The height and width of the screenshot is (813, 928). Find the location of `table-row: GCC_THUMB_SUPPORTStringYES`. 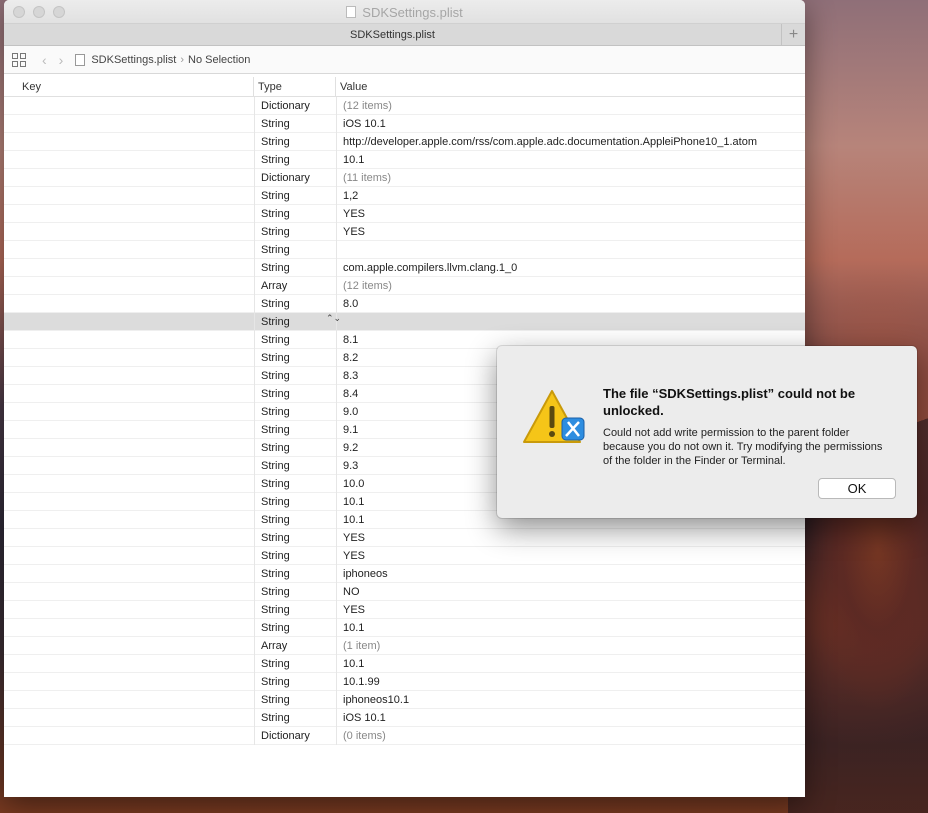

table-row: GCC_THUMB_SUPPORTStringYES is located at coordinates (404, 213).